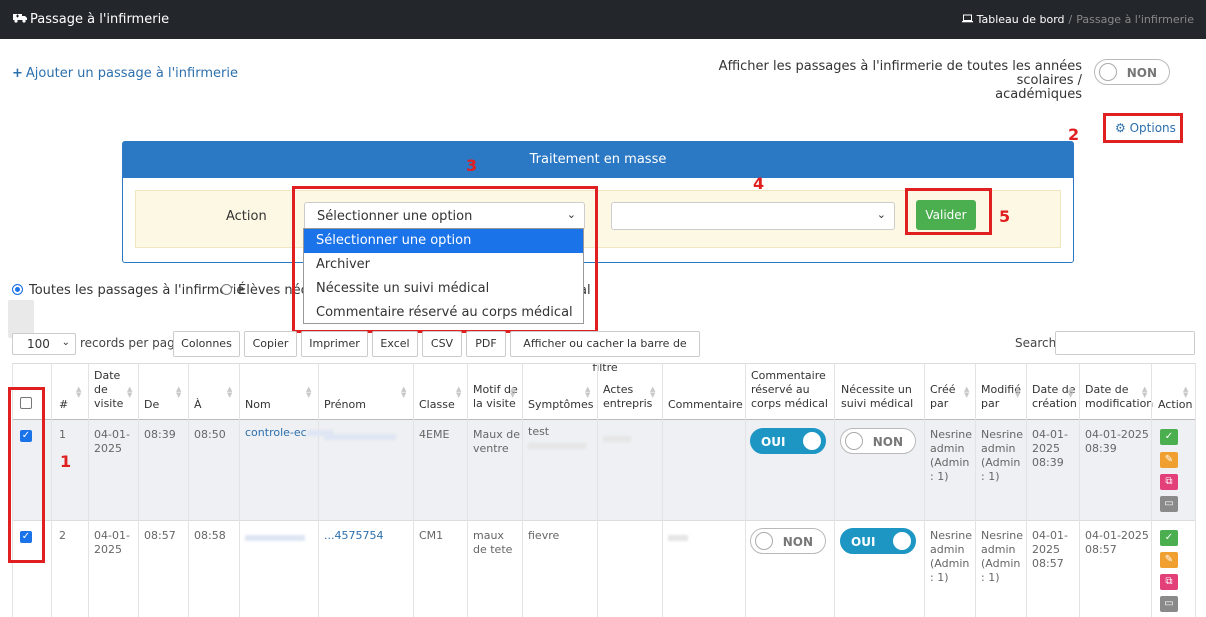 This screenshot has width=1206, height=617. Describe the element at coordinates (789, 403) in the screenshot. I see `col-header-line: corps médical` at that location.